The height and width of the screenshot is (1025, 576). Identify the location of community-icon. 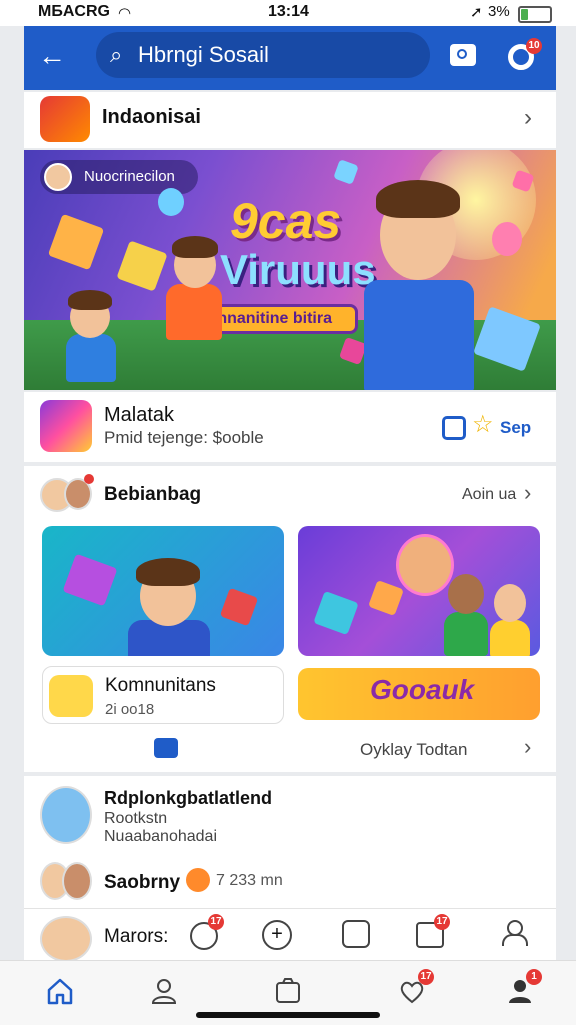
(71, 696).